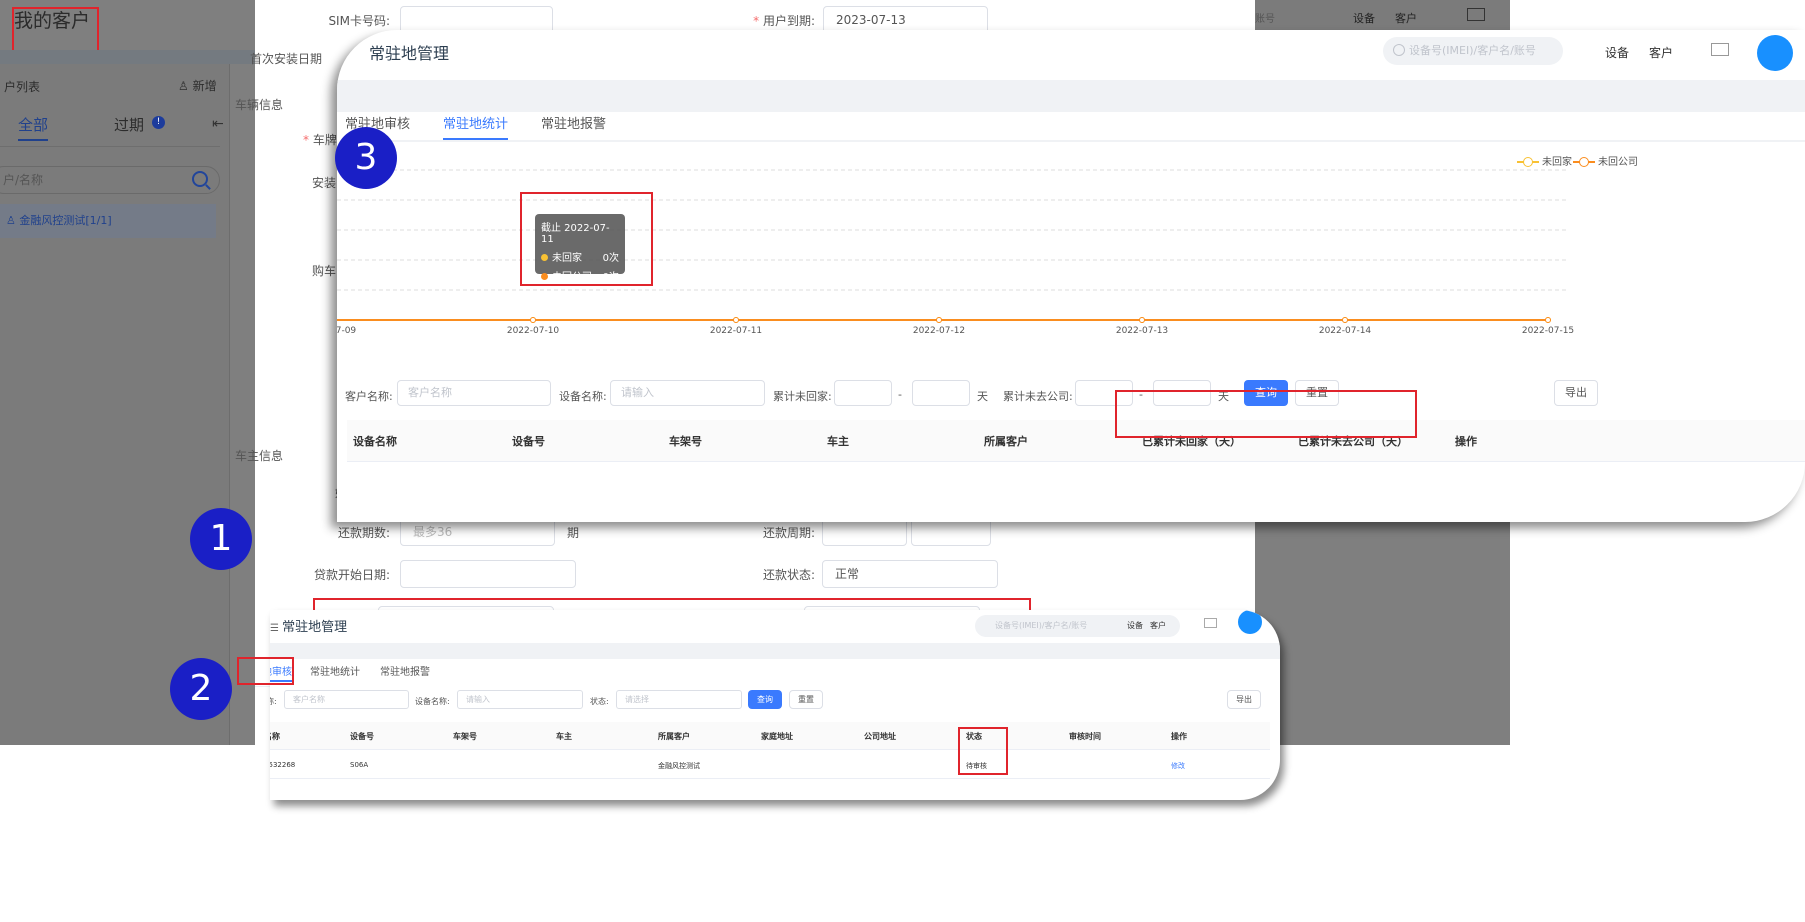  What do you see at coordinates (788, 575) in the screenshot?
I see `repay-status-label: 还款状态:` at bounding box center [788, 575].